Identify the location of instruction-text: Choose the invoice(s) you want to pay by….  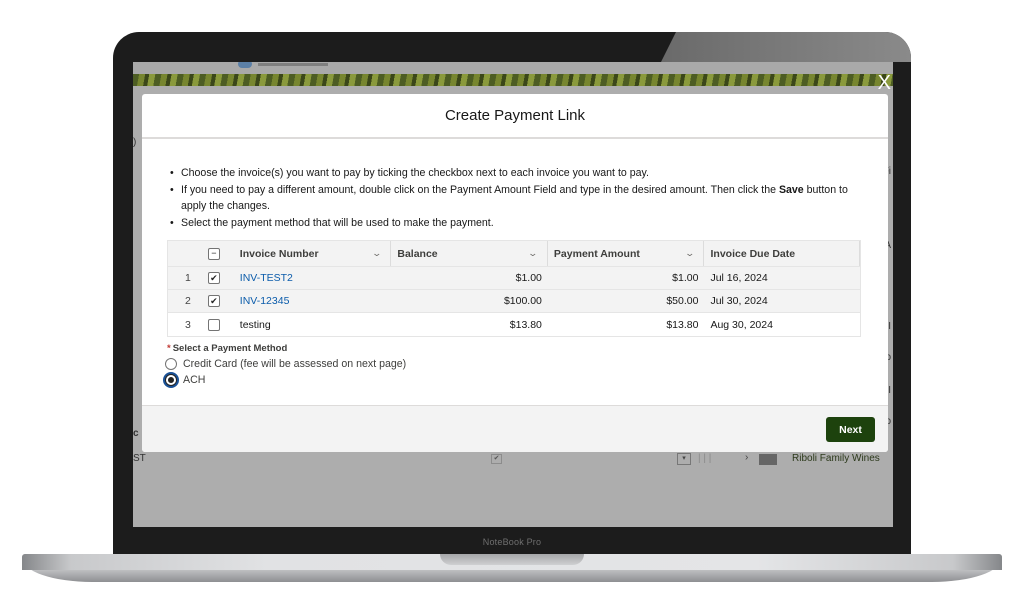
(415, 173).